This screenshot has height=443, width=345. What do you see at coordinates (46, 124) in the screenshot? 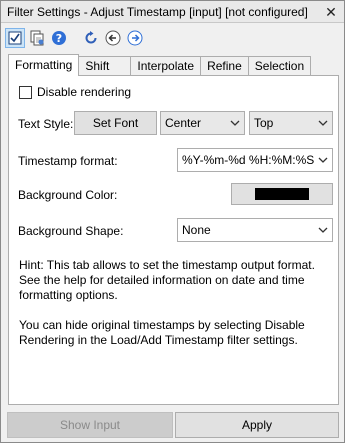
I see `text-style-label: Text Style:` at bounding box center [46, 124].